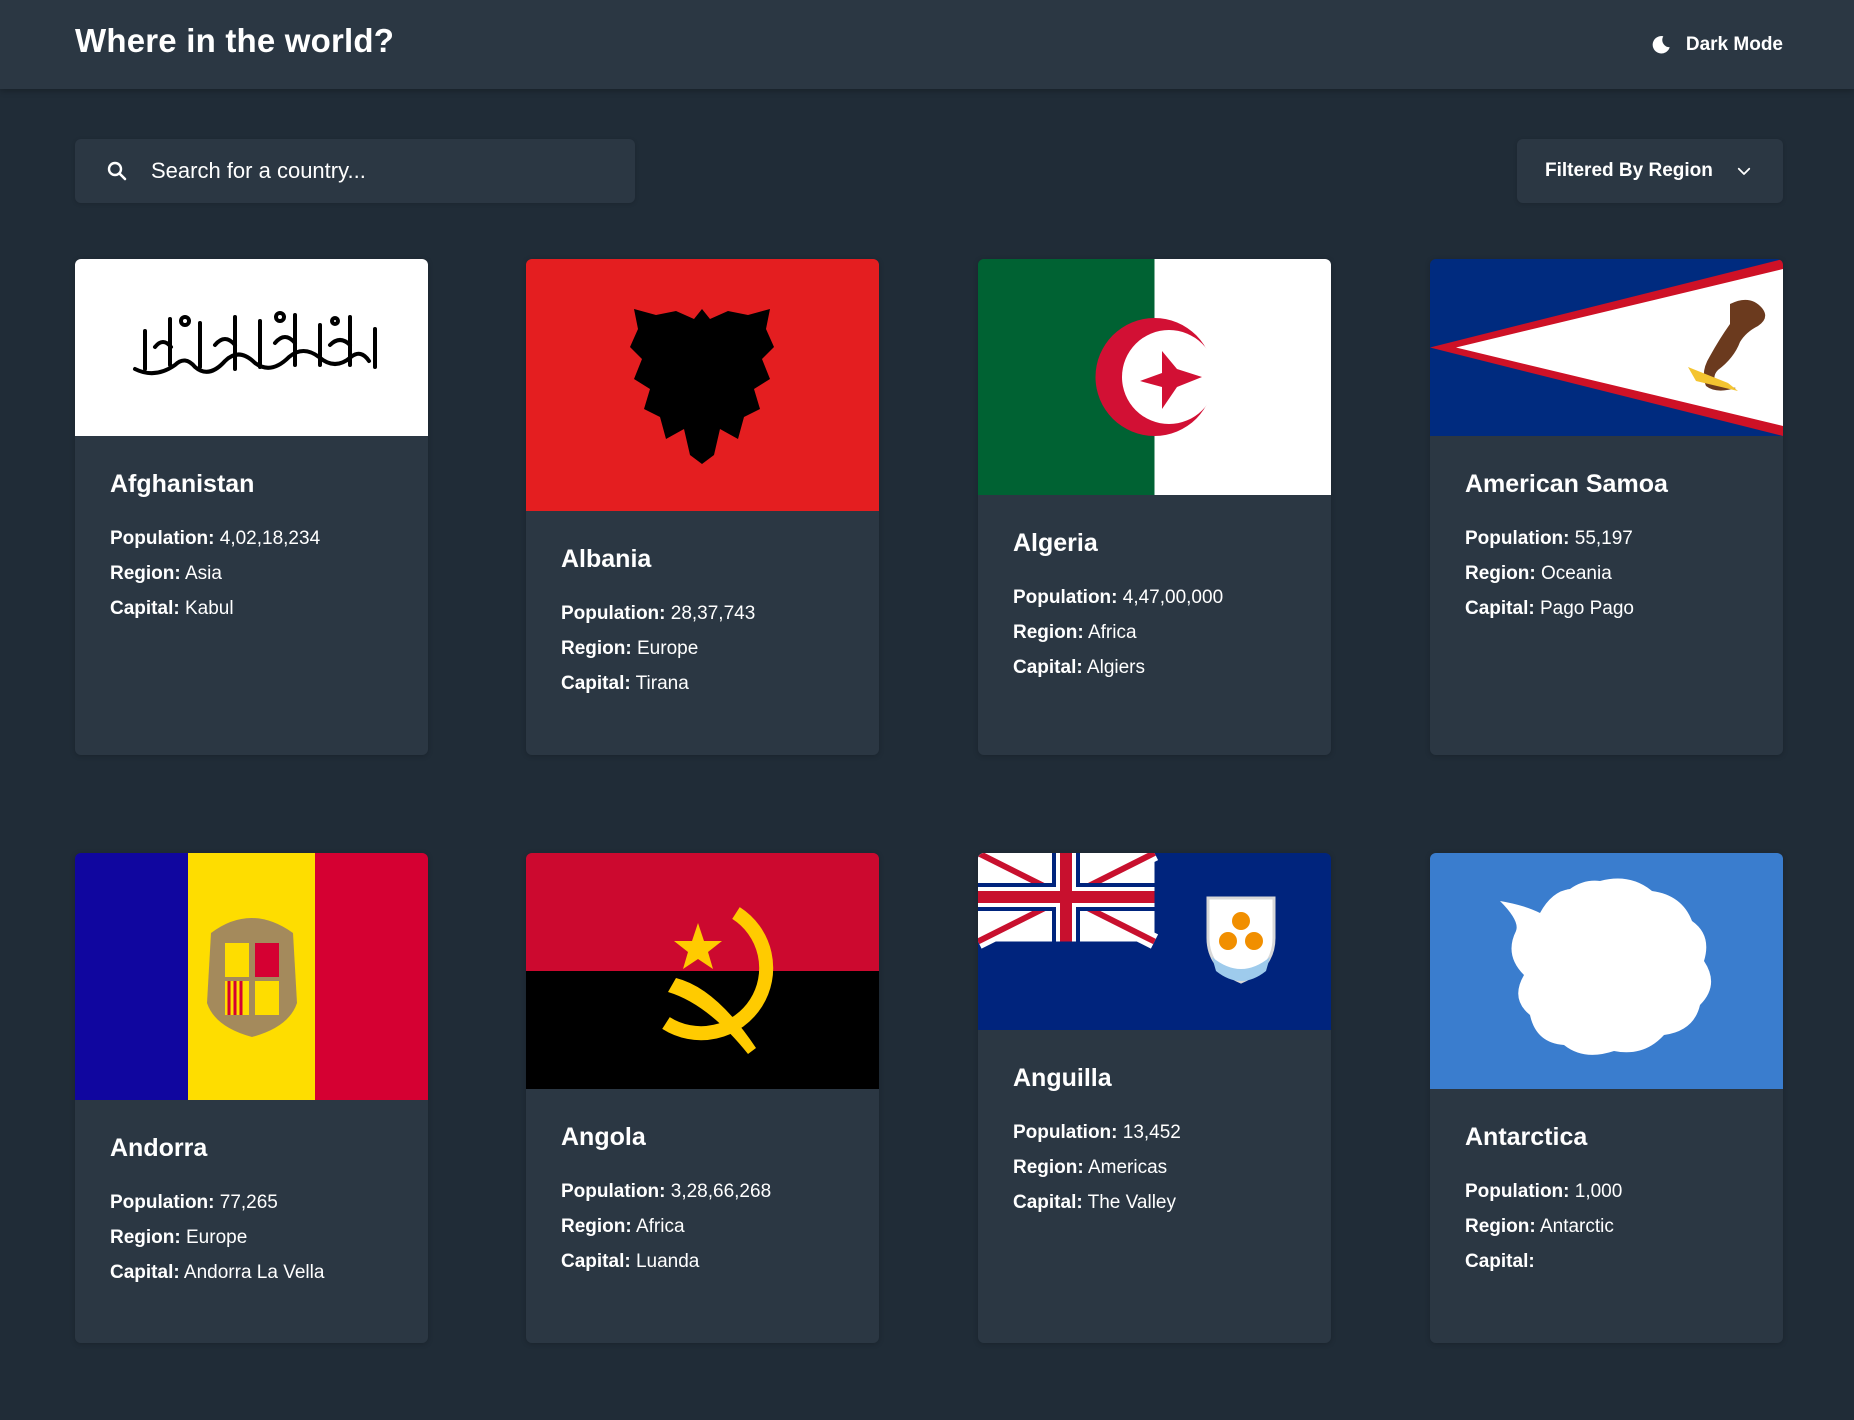 The height and width of the screenshot is (1420, 1854). I want to click on population-row: Population: 1,000, so click(1544, 1191).